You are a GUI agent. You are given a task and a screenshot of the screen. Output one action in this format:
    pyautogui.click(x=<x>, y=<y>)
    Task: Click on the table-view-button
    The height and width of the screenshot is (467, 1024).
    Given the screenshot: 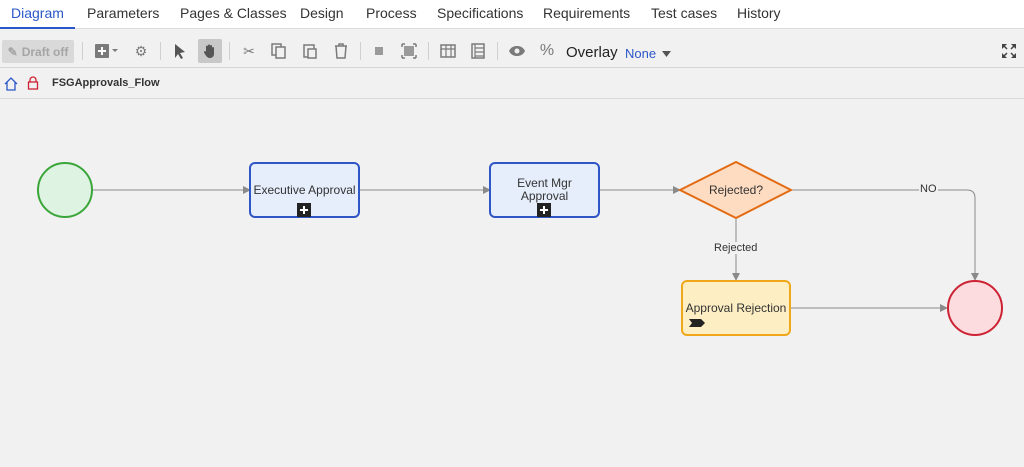 What is the action you would take?
    pyautogui.click(x=448, y=51)
    